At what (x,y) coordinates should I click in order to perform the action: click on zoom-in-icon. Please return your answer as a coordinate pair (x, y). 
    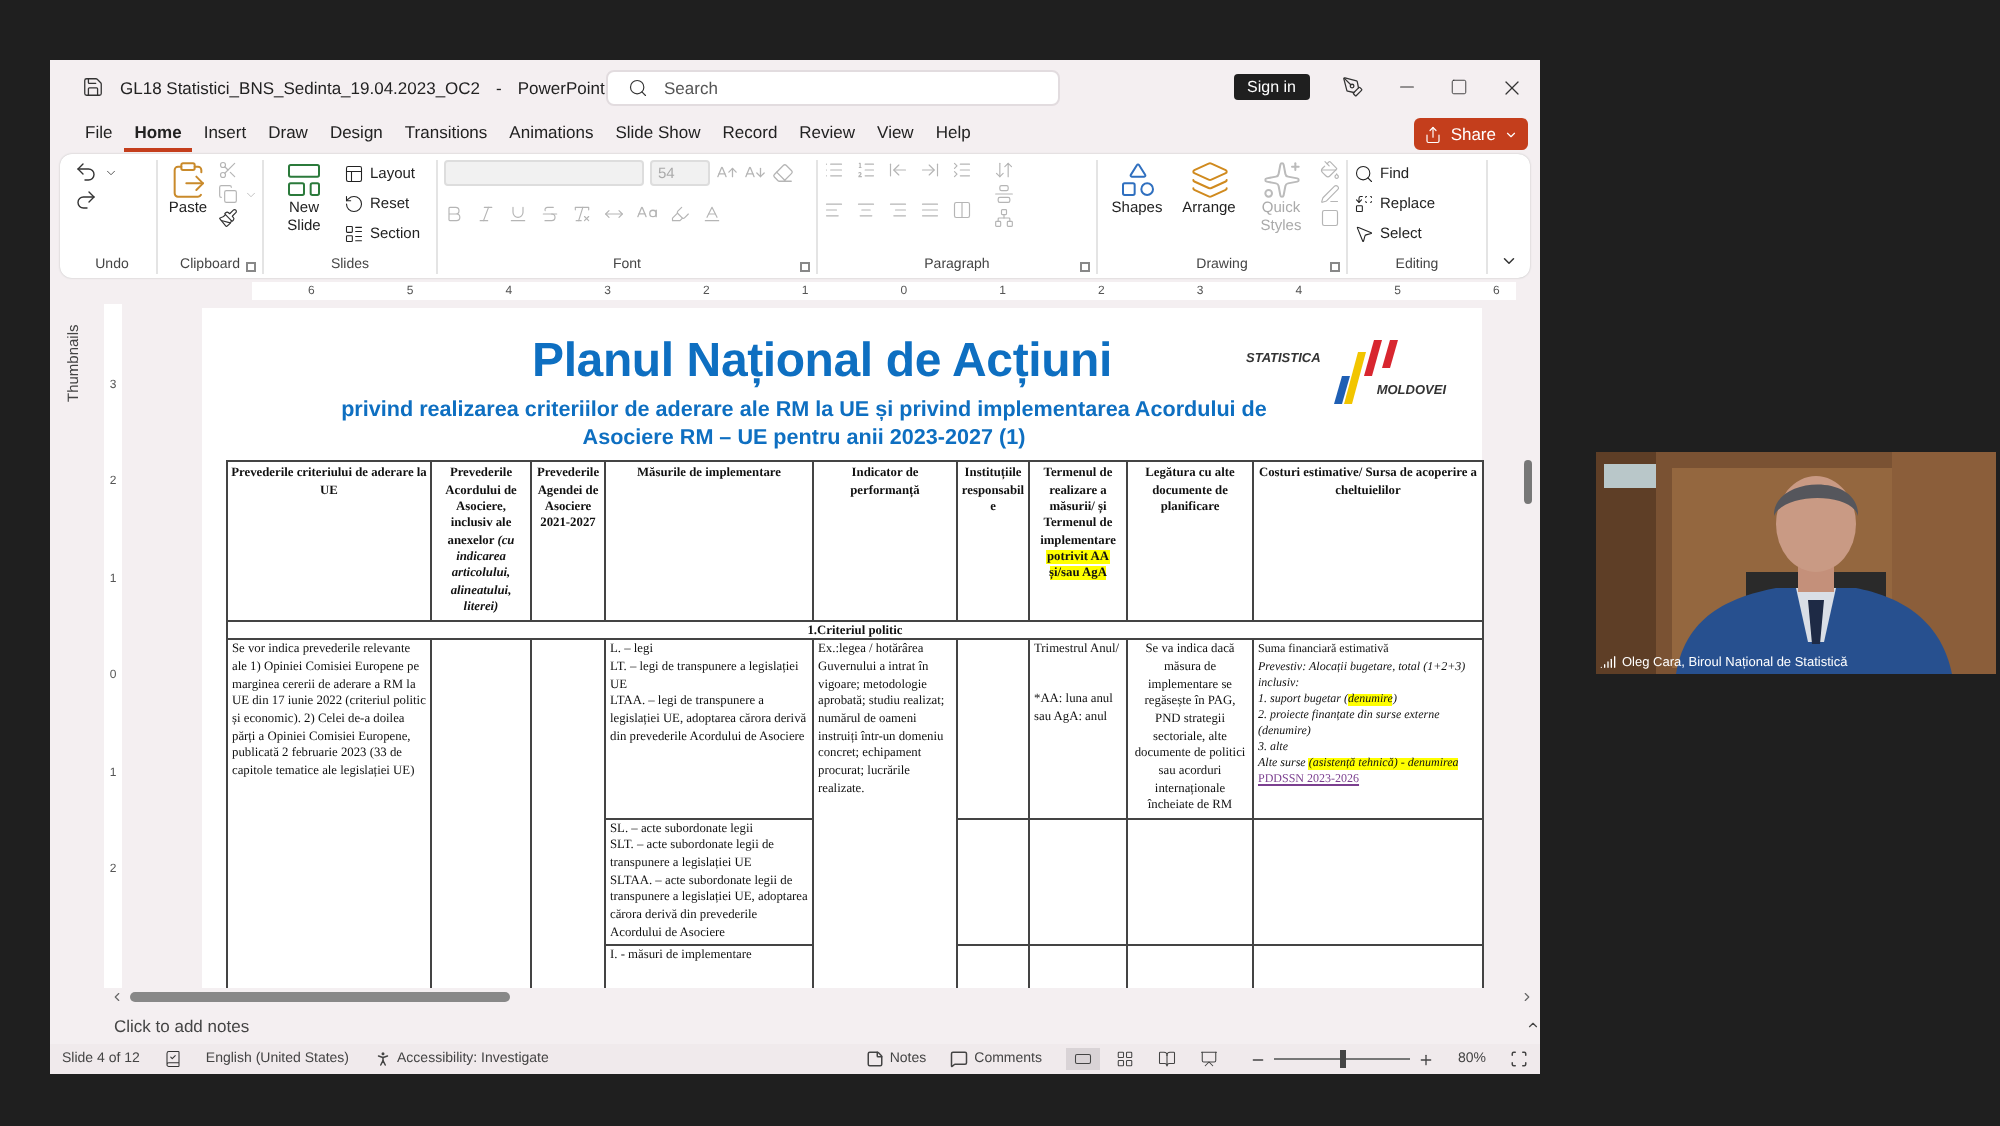
    Looking at the image, I should click on (1425, 1059).